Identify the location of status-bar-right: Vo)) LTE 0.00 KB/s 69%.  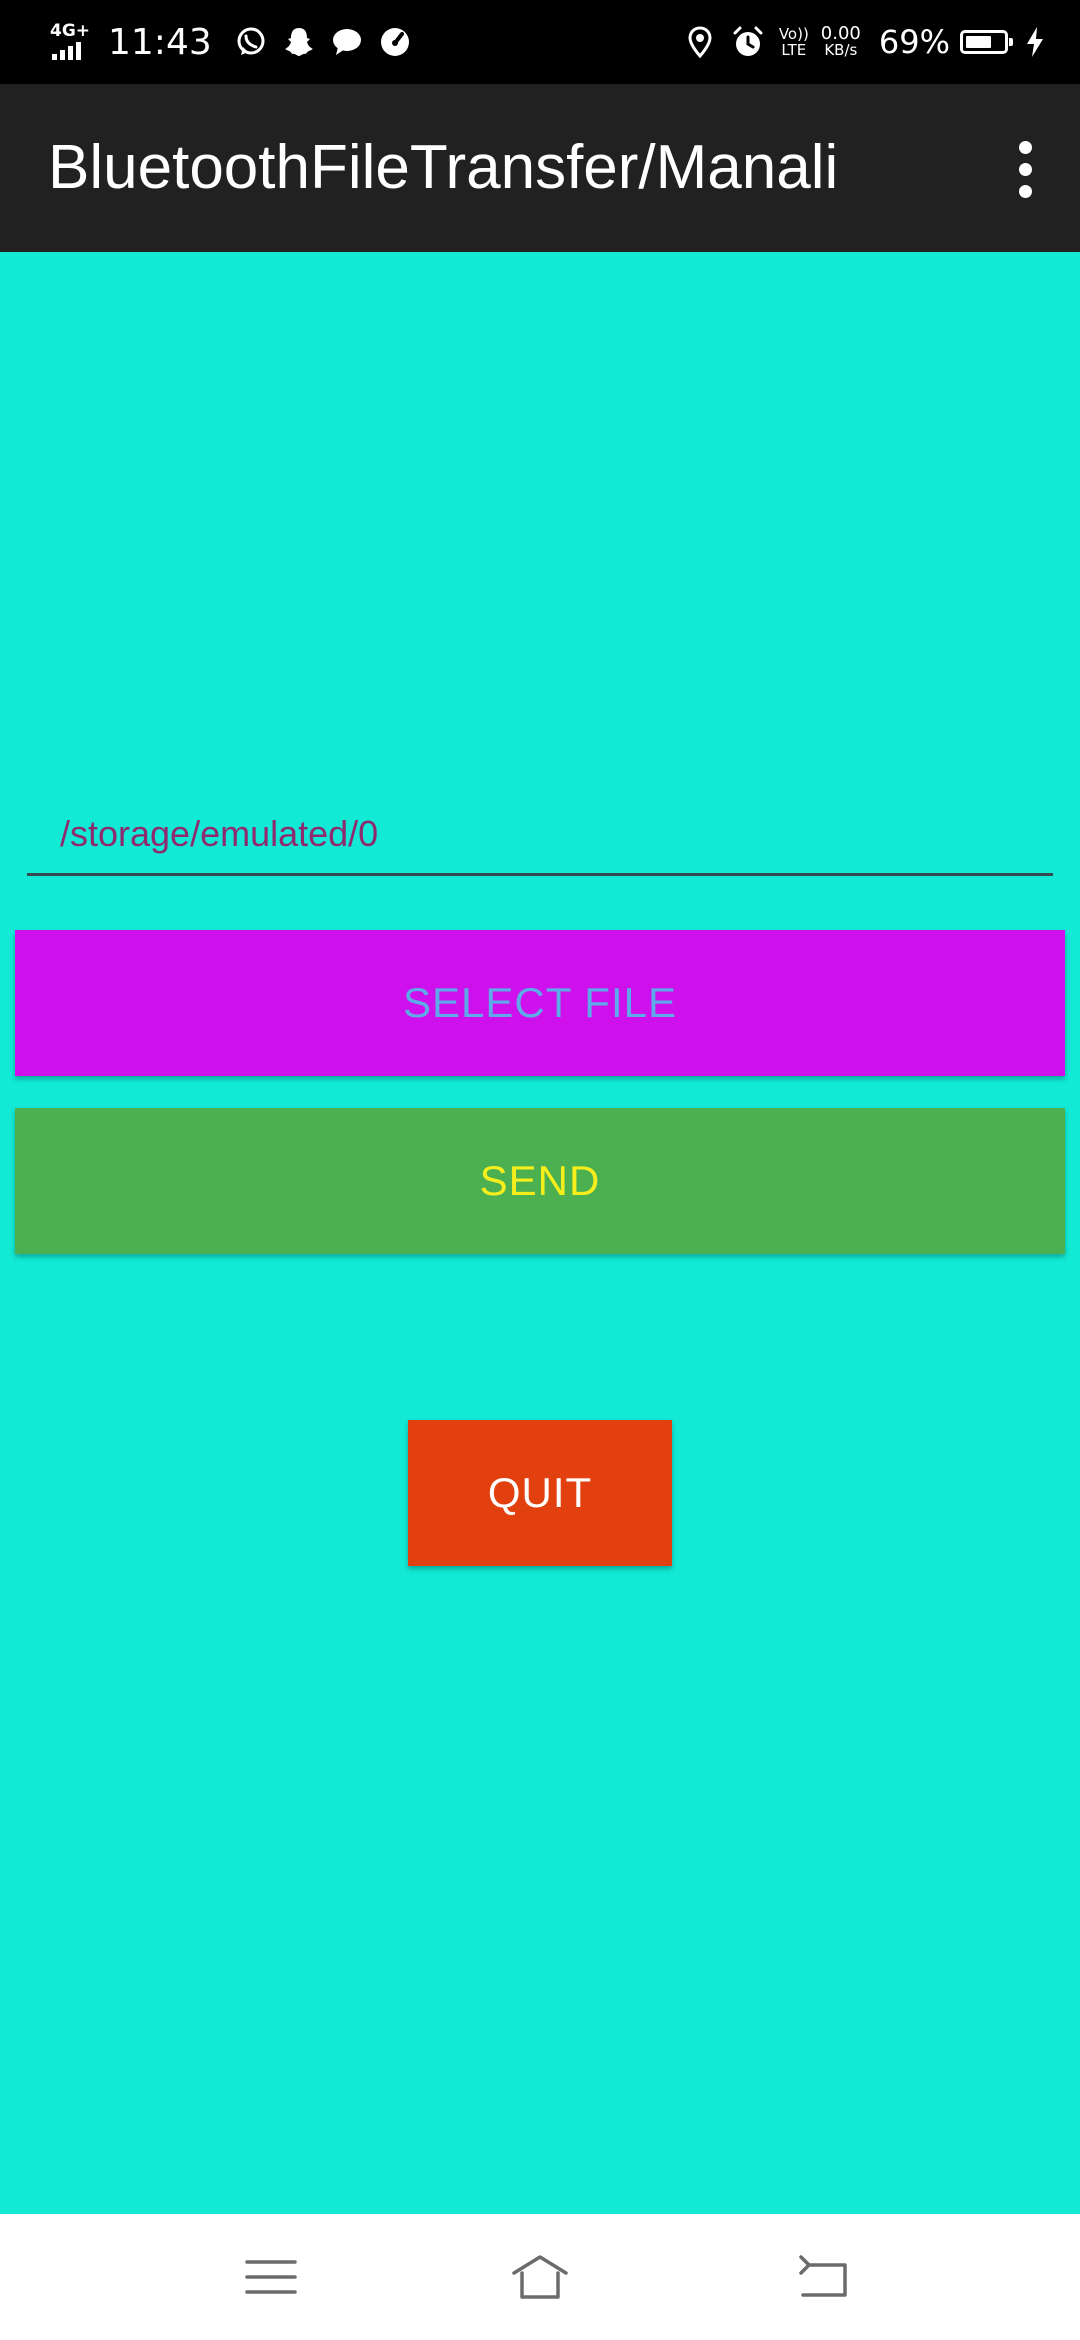
(864, 42).